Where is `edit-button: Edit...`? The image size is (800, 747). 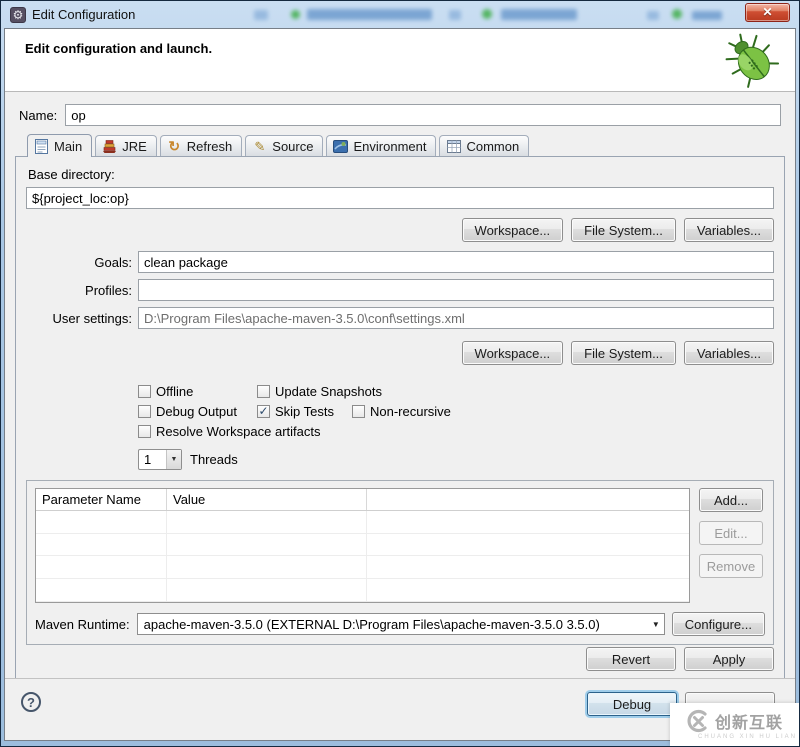 edit-button: Edit... is located at coordinates (731, 533).